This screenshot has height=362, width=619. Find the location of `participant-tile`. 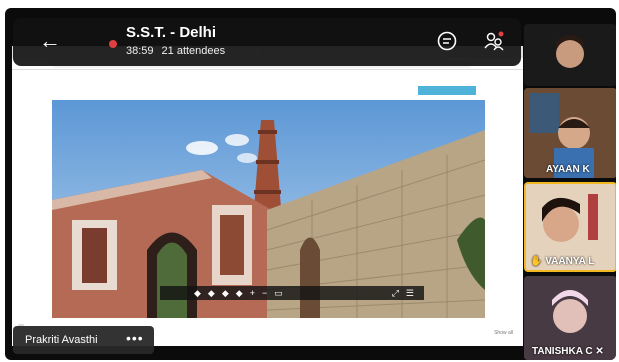

participant-tile is located at coordinates (570, 55).